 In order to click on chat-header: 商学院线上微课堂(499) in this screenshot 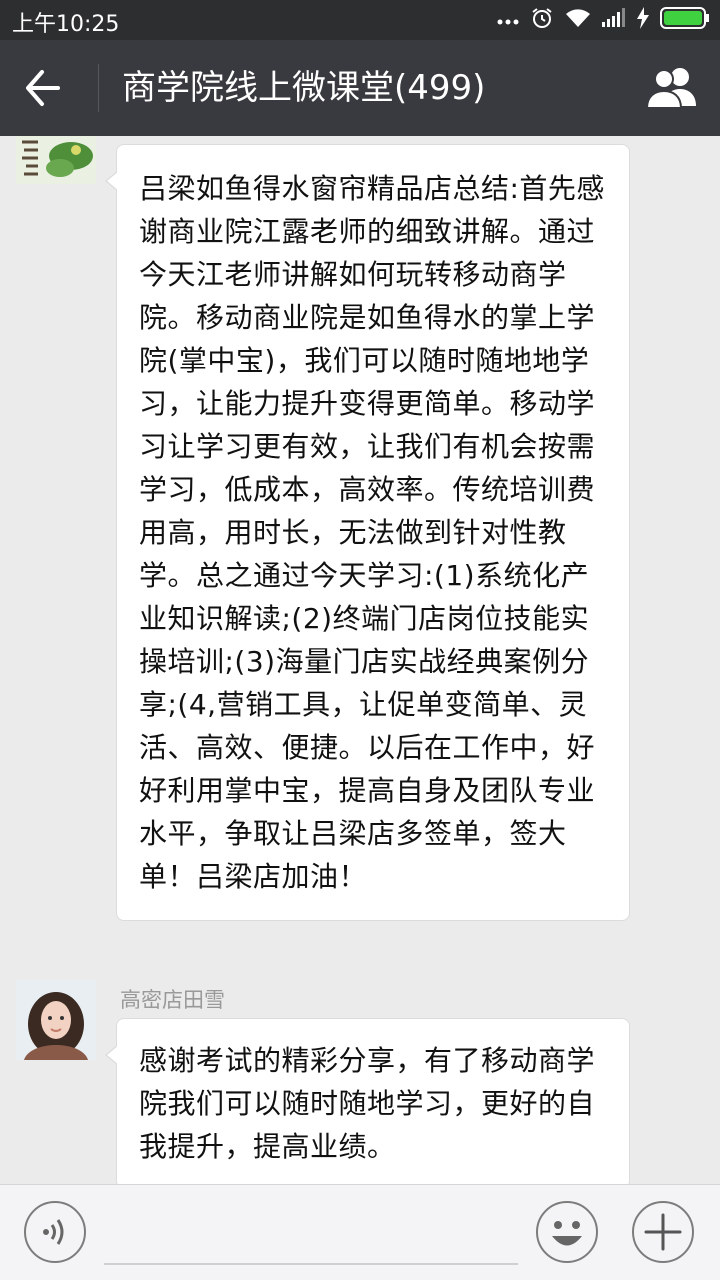, I will do `click(360, 88)`.